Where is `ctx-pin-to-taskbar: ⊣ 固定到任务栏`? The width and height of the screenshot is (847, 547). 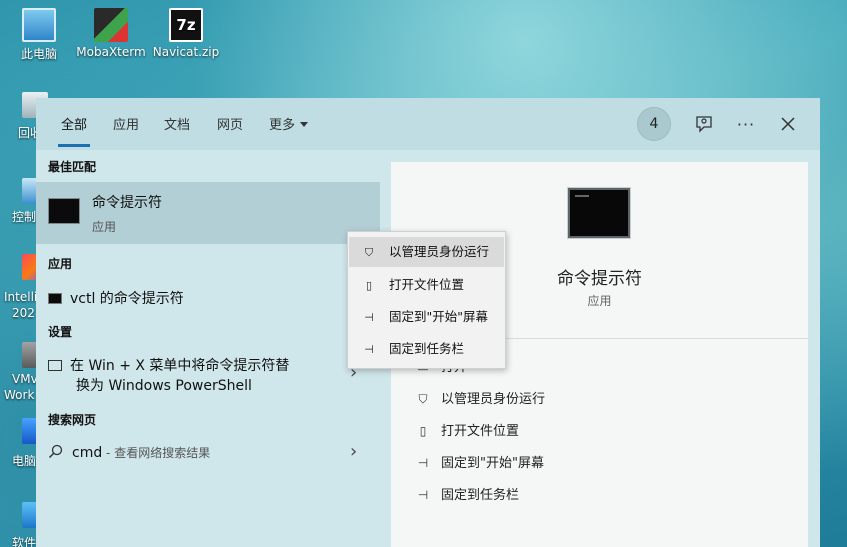 ctx-pin-to-taskbar: ⊣ 固定到任务栏 is located at coordinates (426, 349).